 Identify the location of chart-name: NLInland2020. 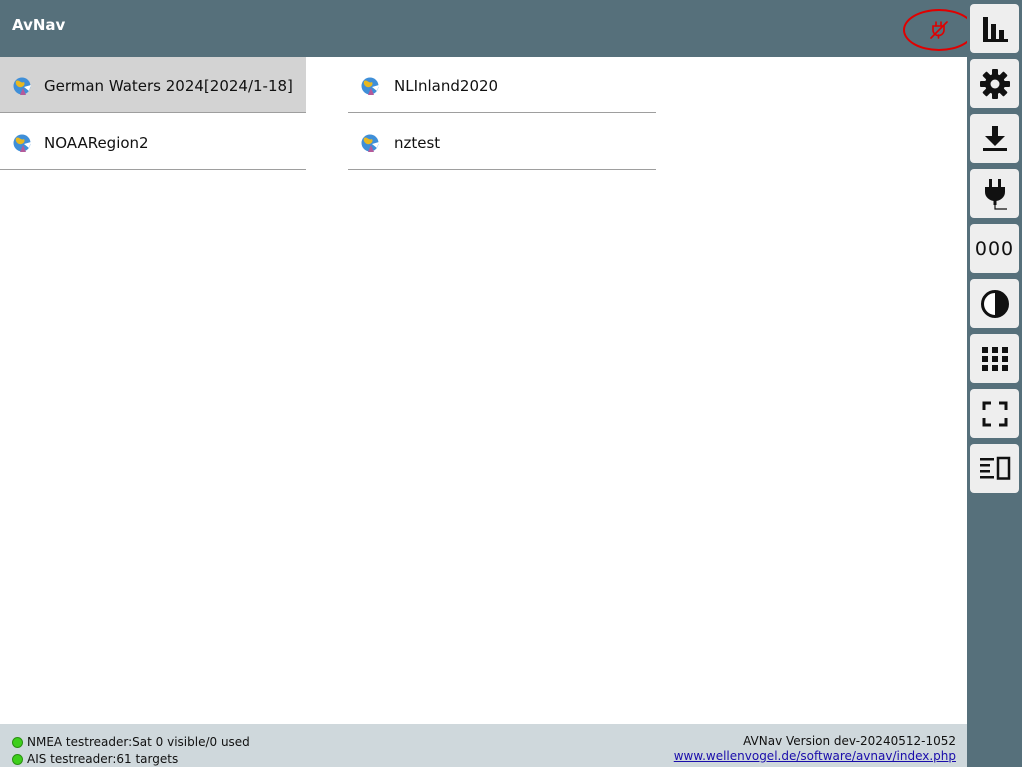
(446, 86).